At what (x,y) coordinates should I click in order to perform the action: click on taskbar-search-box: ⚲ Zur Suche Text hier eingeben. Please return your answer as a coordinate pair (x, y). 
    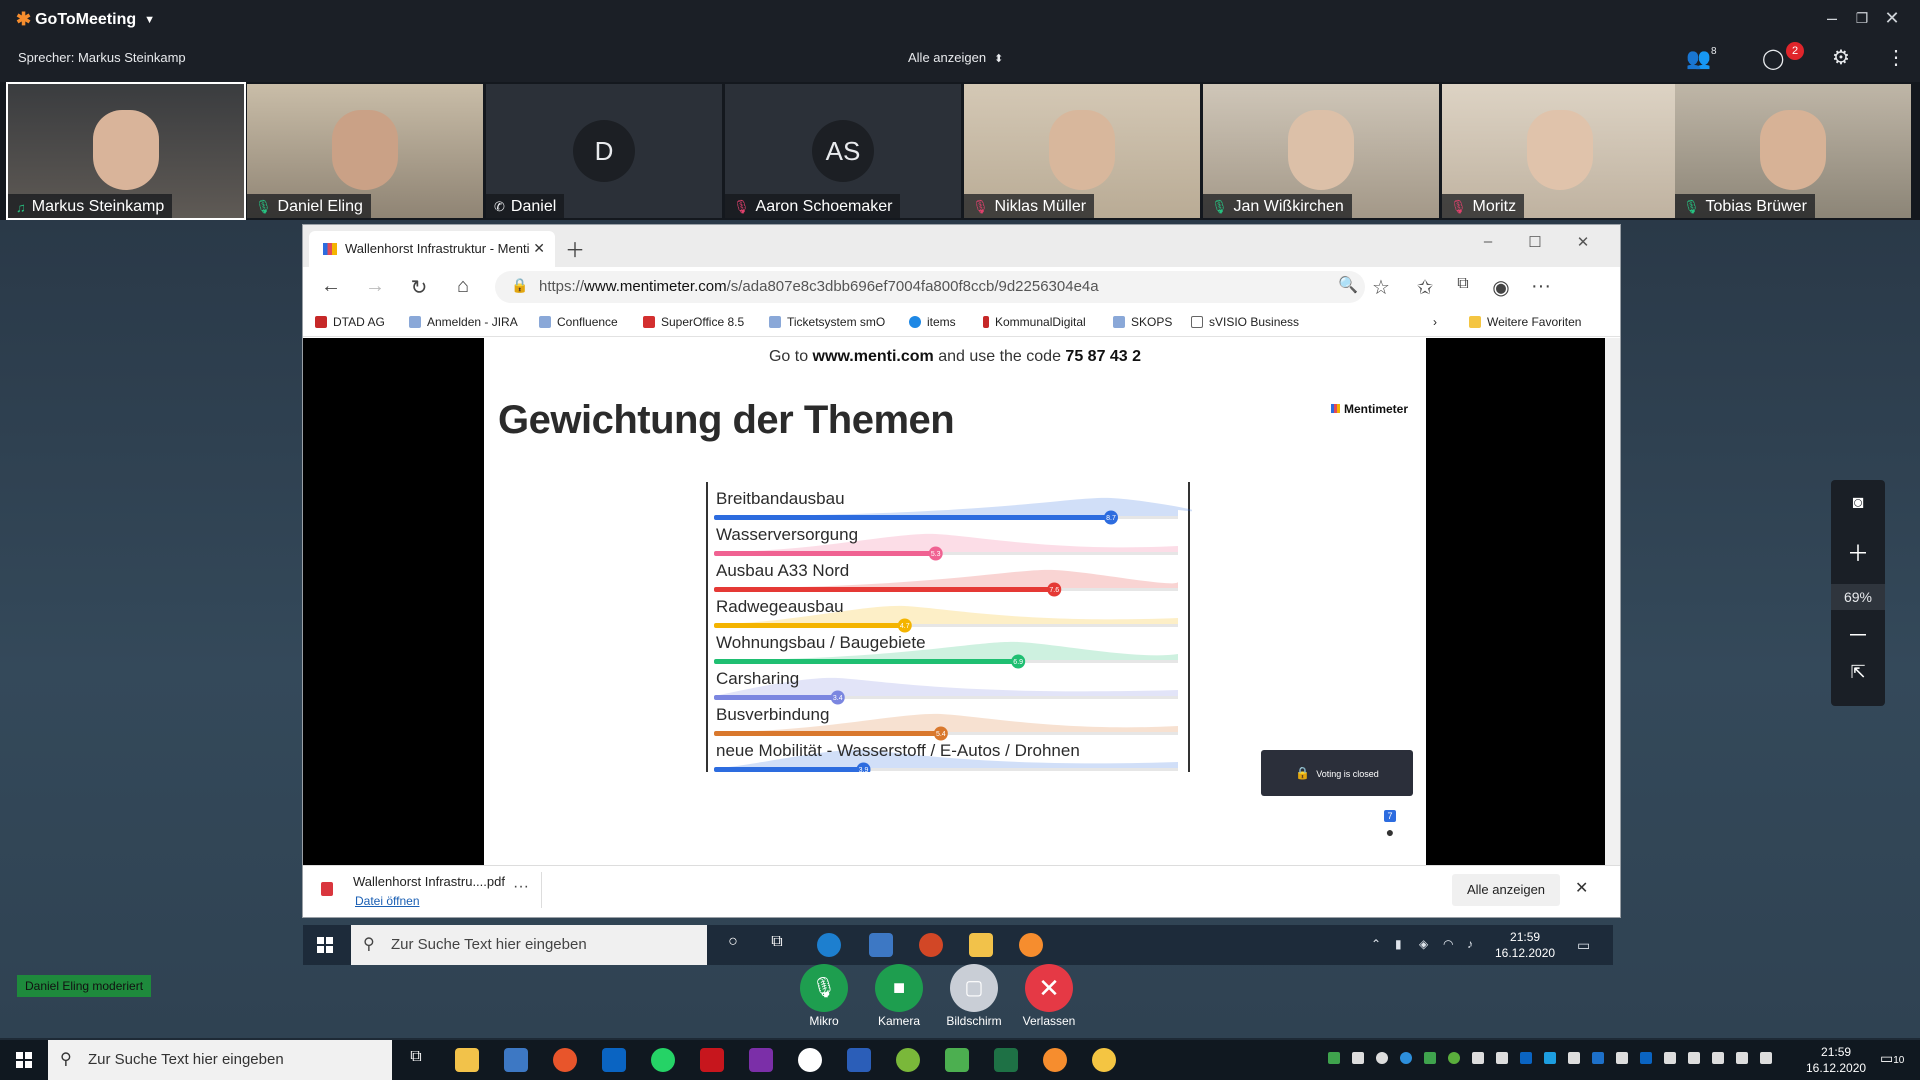
    Looking at the image, I should click on (220, 1060).